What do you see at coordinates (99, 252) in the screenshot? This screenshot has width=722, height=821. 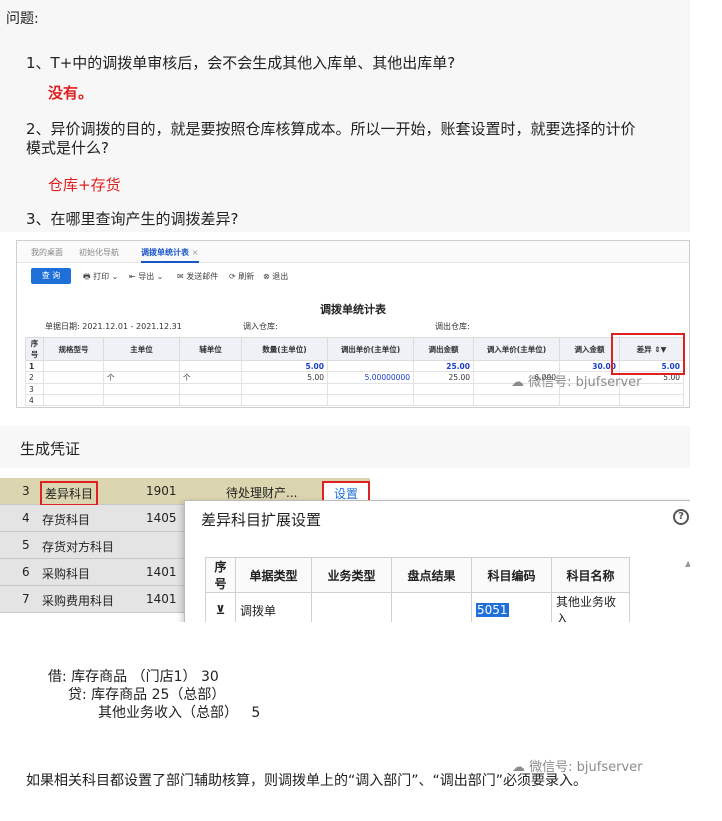 I see `tab-init-nav: 初始化导航` at bounding box center [99, 252].